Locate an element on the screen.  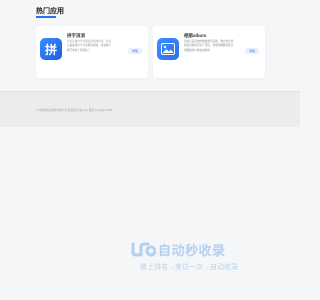
mountain-image-icon is located at coordinates (168, 49).